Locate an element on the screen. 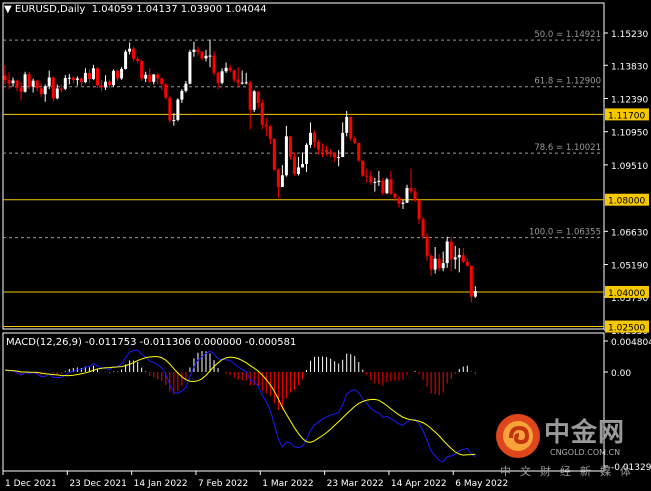 Image resolution: width=651 pixels, height=491 pixels. macd-signal-line is located at coordinates (240, 406).